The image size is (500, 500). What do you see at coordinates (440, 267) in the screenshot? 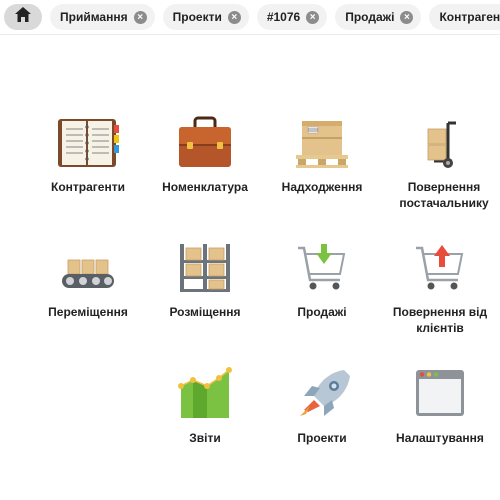
I see `cart-arrow-up-icon` at bounding box center [440, 267].